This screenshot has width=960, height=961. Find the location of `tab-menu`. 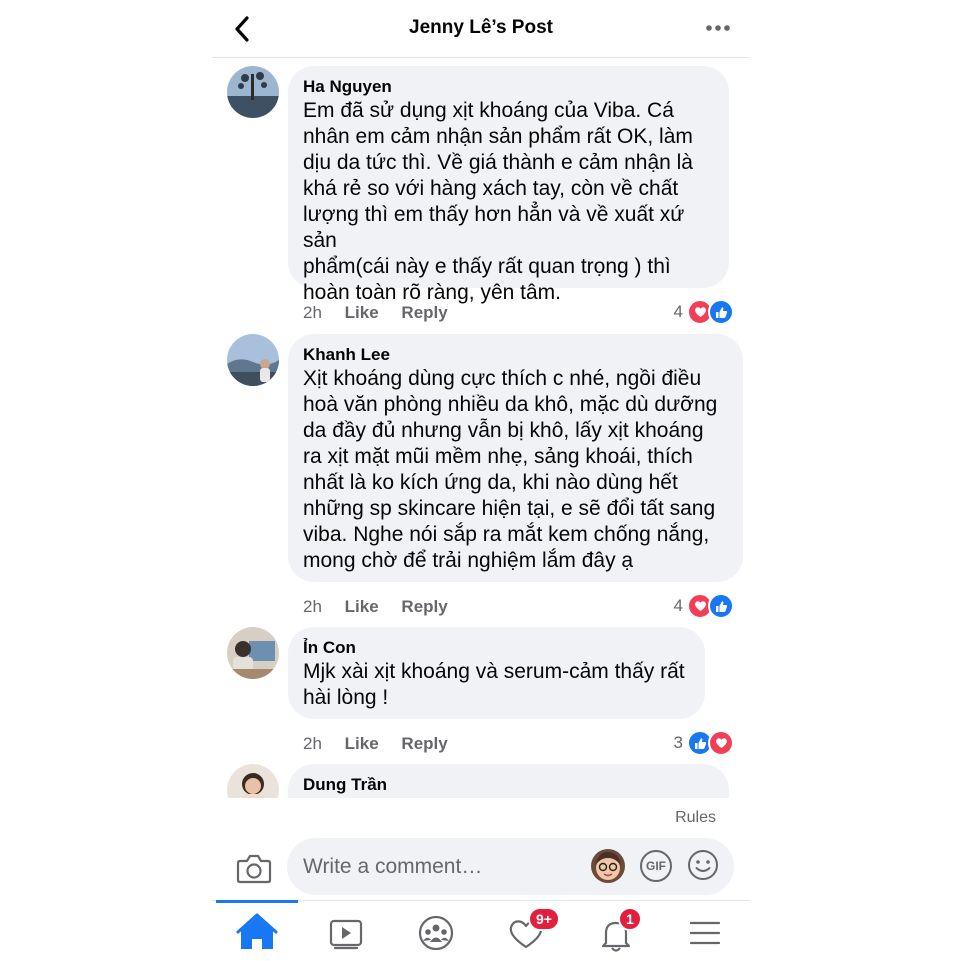

tab-menu is located at coordinates (705, 933).